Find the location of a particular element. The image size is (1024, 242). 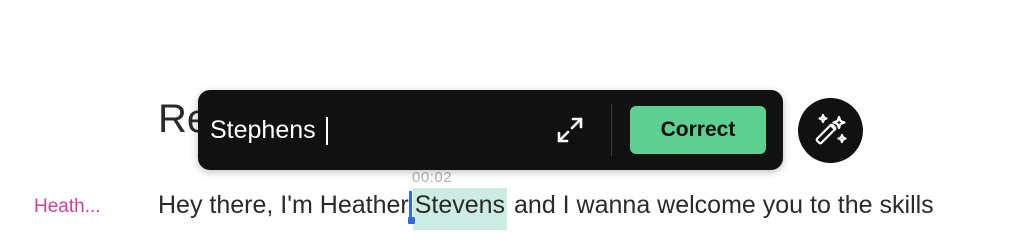

transcript-text-before: Hey there, I'm Heather is located at coordinates (283, 205).